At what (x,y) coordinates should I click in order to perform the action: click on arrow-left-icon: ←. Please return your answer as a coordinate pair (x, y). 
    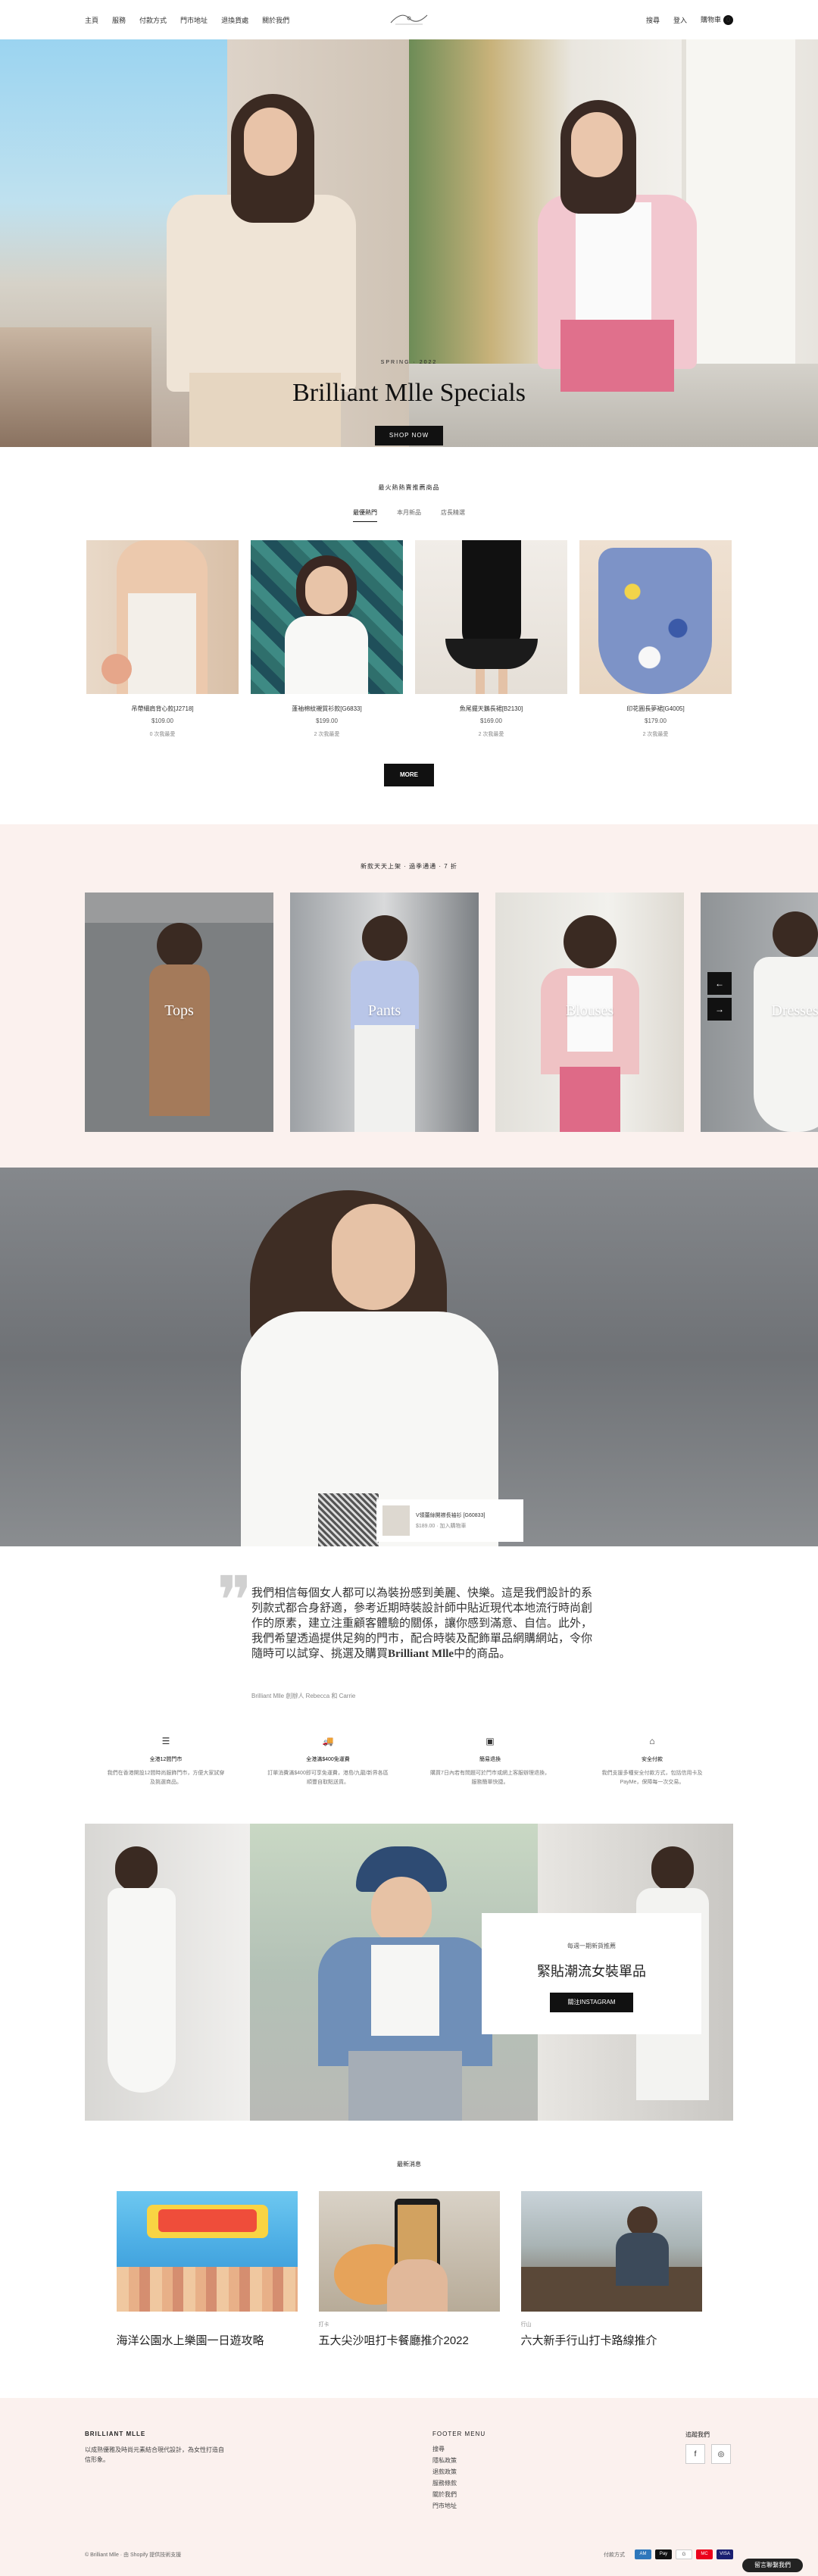
    Looking at the image, I should click on (720, 983).